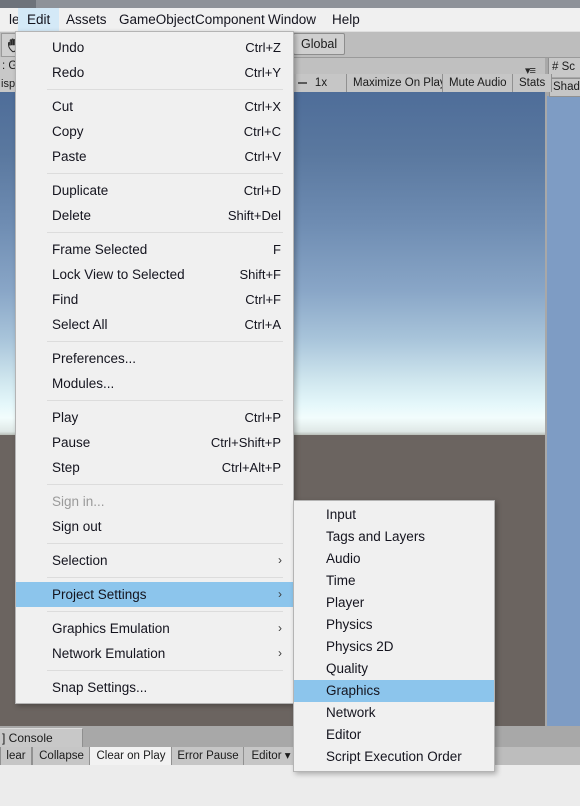 The image size is (580, 806). I want to click on menu-item-lock-view-to-selected: Lock View to Selected Shift+F, so click(154, 274).